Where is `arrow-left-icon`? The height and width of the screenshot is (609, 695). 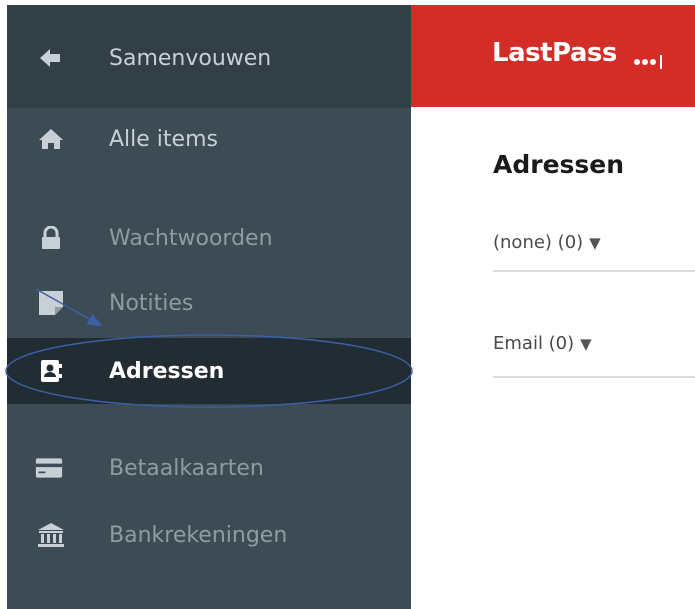
arrow-left-icon is located at coordinates (51, 58).